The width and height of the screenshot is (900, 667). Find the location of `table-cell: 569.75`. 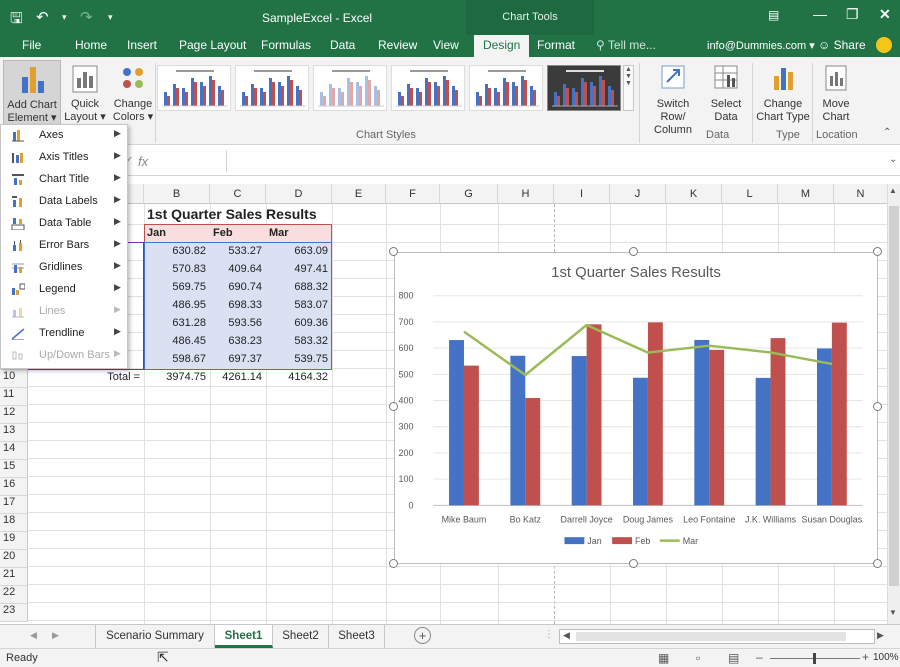

table-cell: 569.75 is located at coordinates (175, 287).